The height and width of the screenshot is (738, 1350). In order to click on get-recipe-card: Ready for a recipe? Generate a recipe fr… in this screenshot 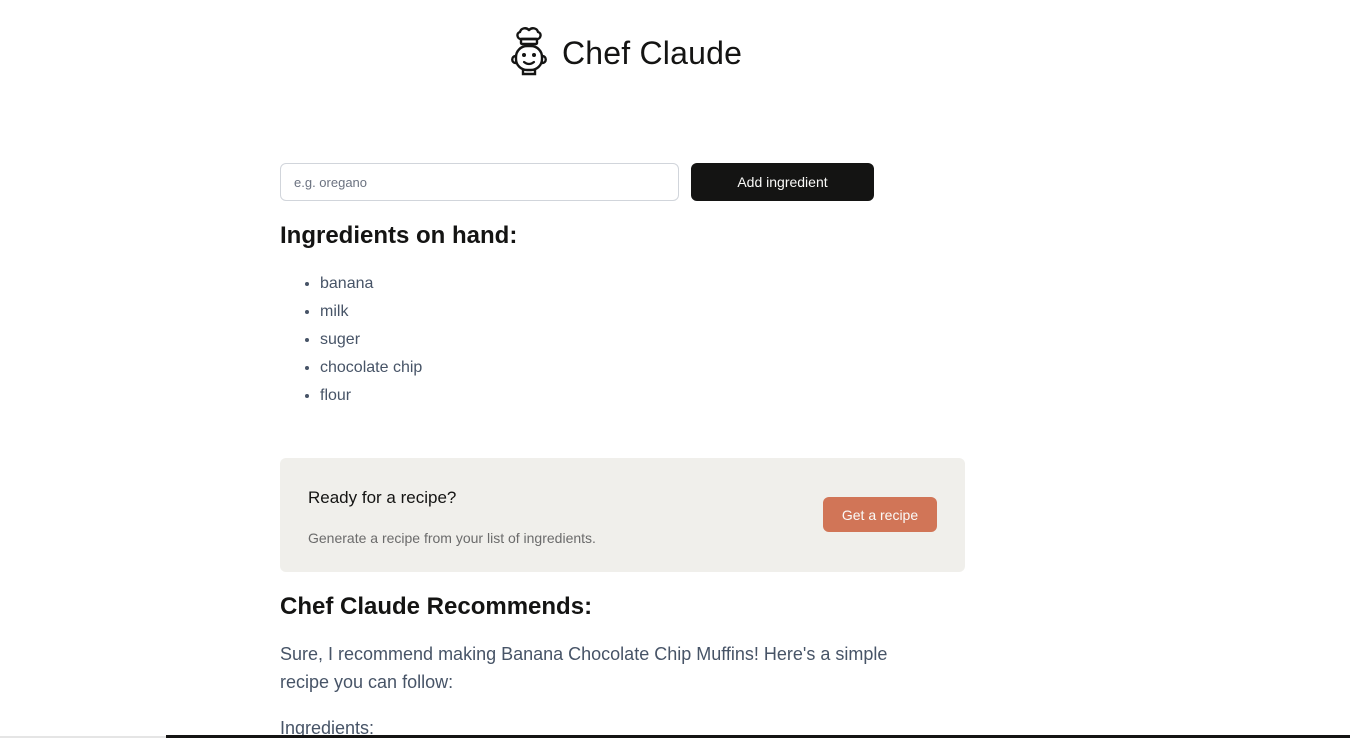, I will do `click(622, 515)`.